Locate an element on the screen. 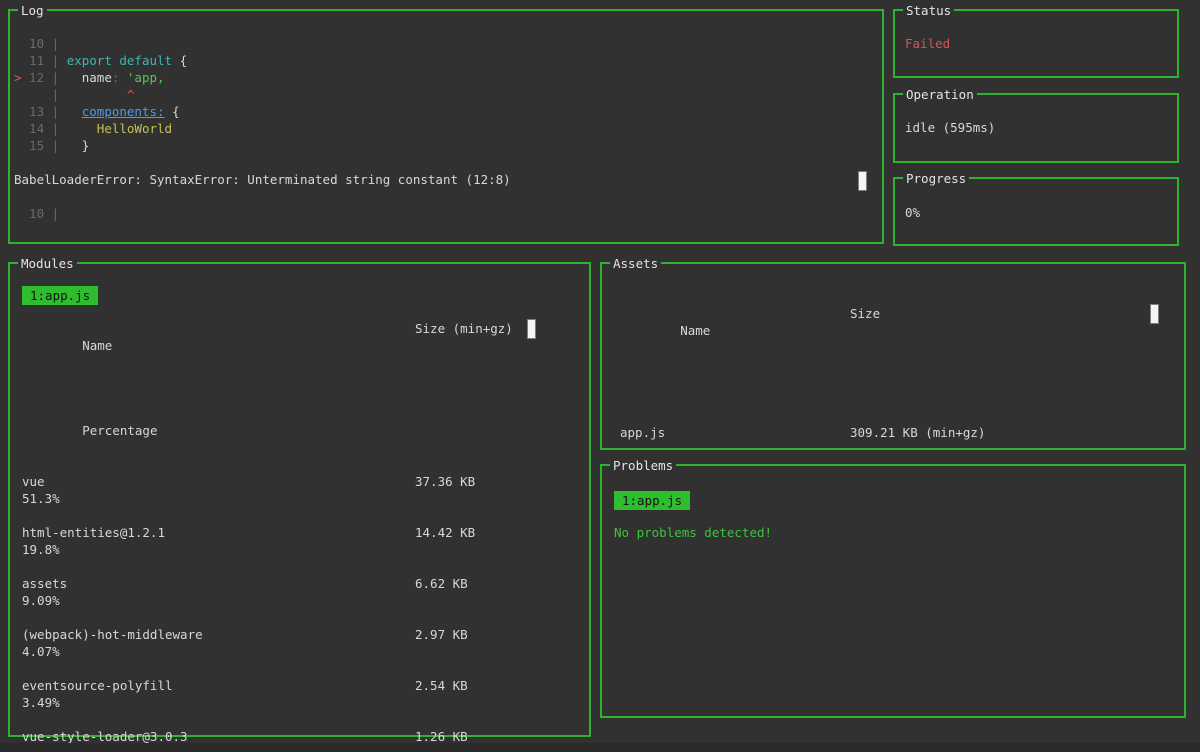 This screenshot has width=1200, height=752. terminal-bottom-strip is located at coordinates (600, 747).